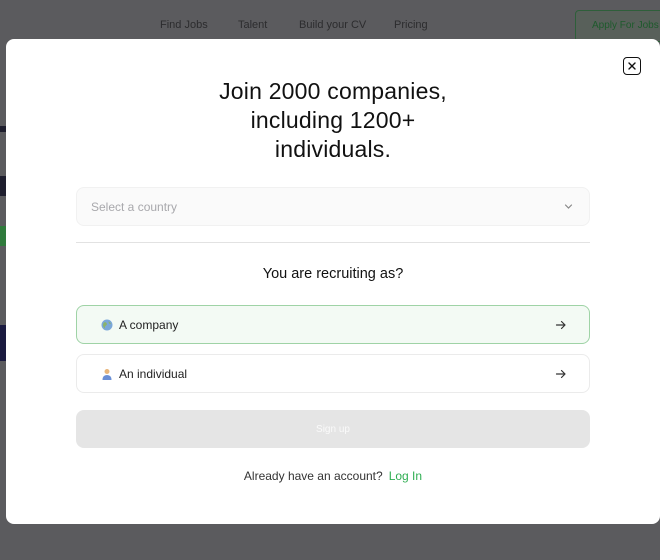 The image size is (660, 560). What do you see at coordinates (333, 91) in the screenshot?
I see `headline-line-1: Join 2000 companies,` at bounding box center [333, 91].